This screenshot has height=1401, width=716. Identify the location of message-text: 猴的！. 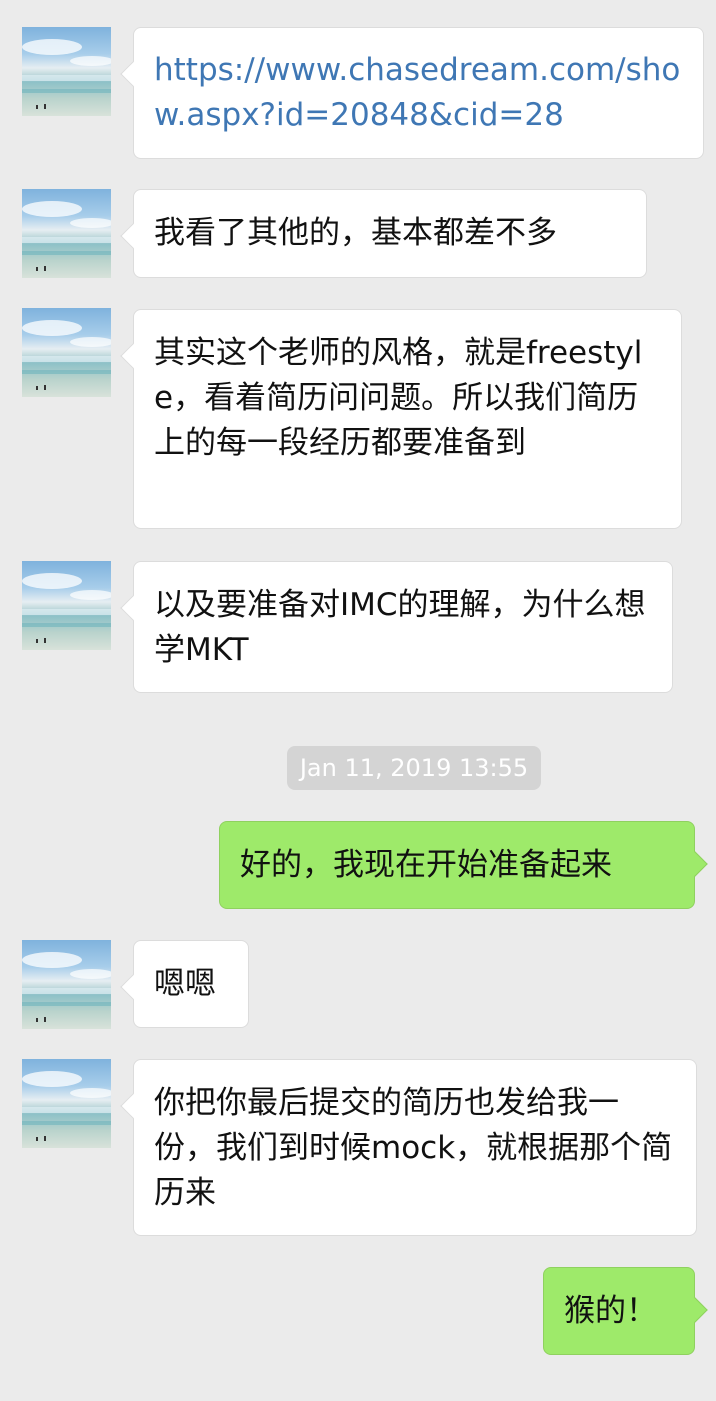
(610, 1311).